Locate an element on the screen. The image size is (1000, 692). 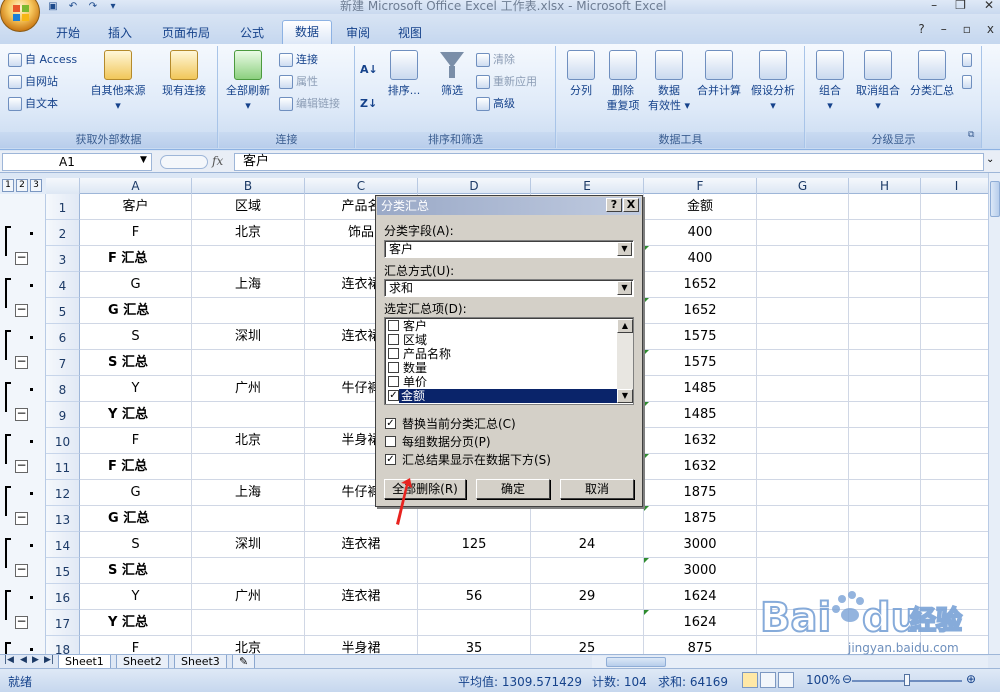
last-sheet-icon: ▶| is located at coordinates (49, 660).